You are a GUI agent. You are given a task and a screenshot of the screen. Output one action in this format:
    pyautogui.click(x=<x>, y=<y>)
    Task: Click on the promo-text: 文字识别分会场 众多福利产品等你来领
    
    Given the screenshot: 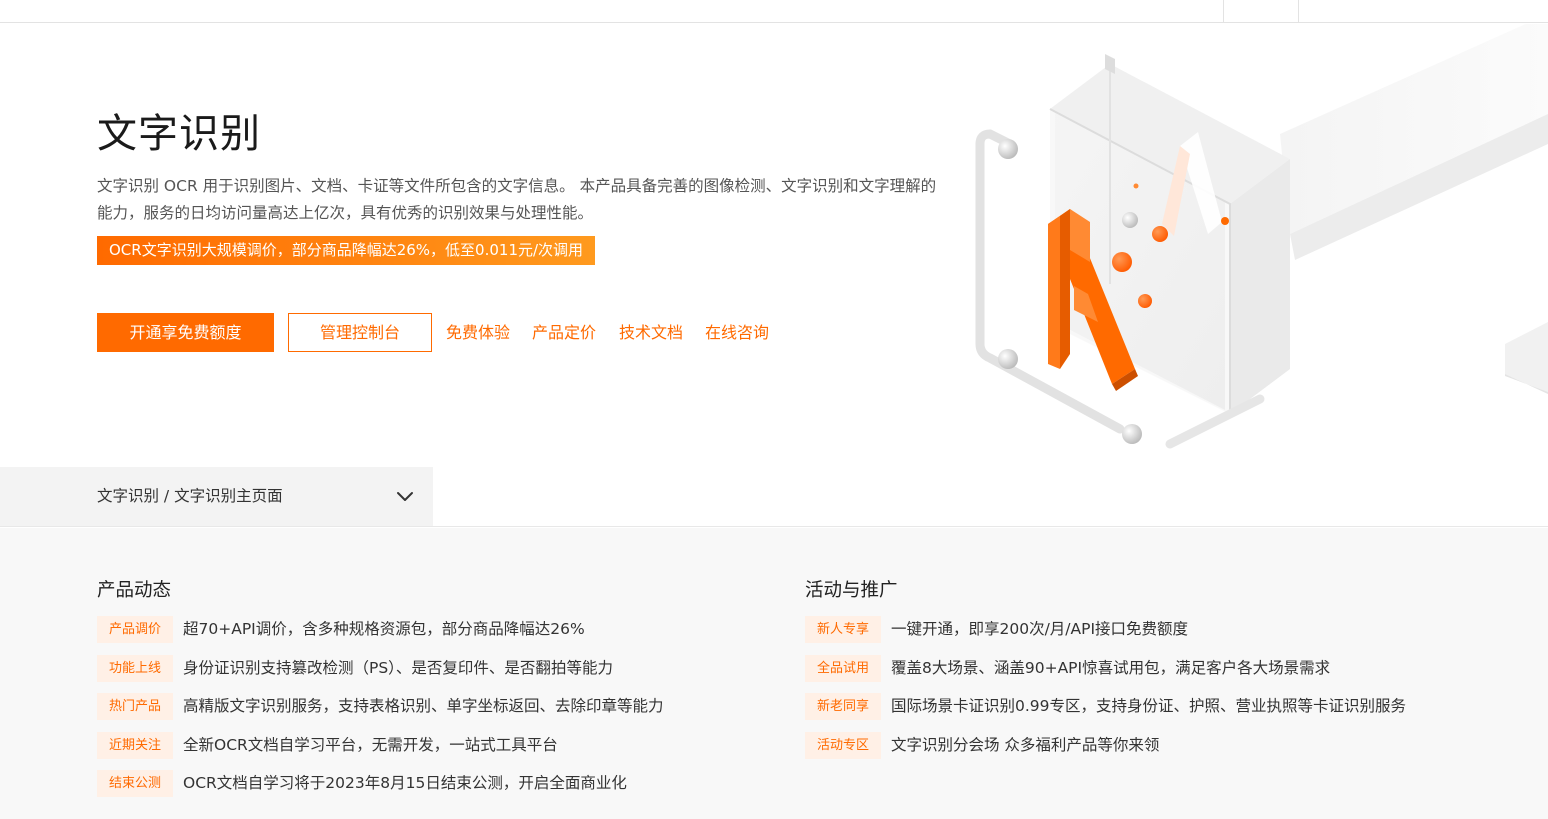 What is the action you would take?
    pyautogui.click(x=1025, y=745)
    